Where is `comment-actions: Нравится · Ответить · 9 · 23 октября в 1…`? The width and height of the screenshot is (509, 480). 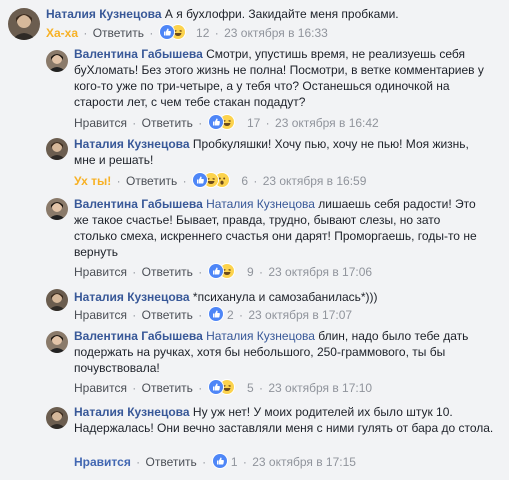
comment-actions: Нравится · Ответить · 9 · 23 октября в 1… is located at coordinates (223, 271).